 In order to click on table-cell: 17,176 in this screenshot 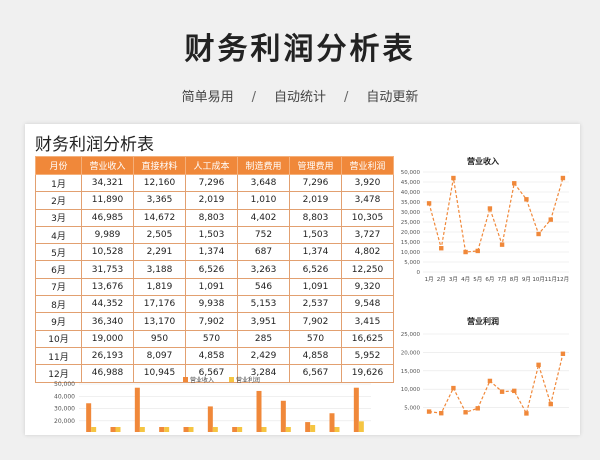, I will do `click(159, 304)`.